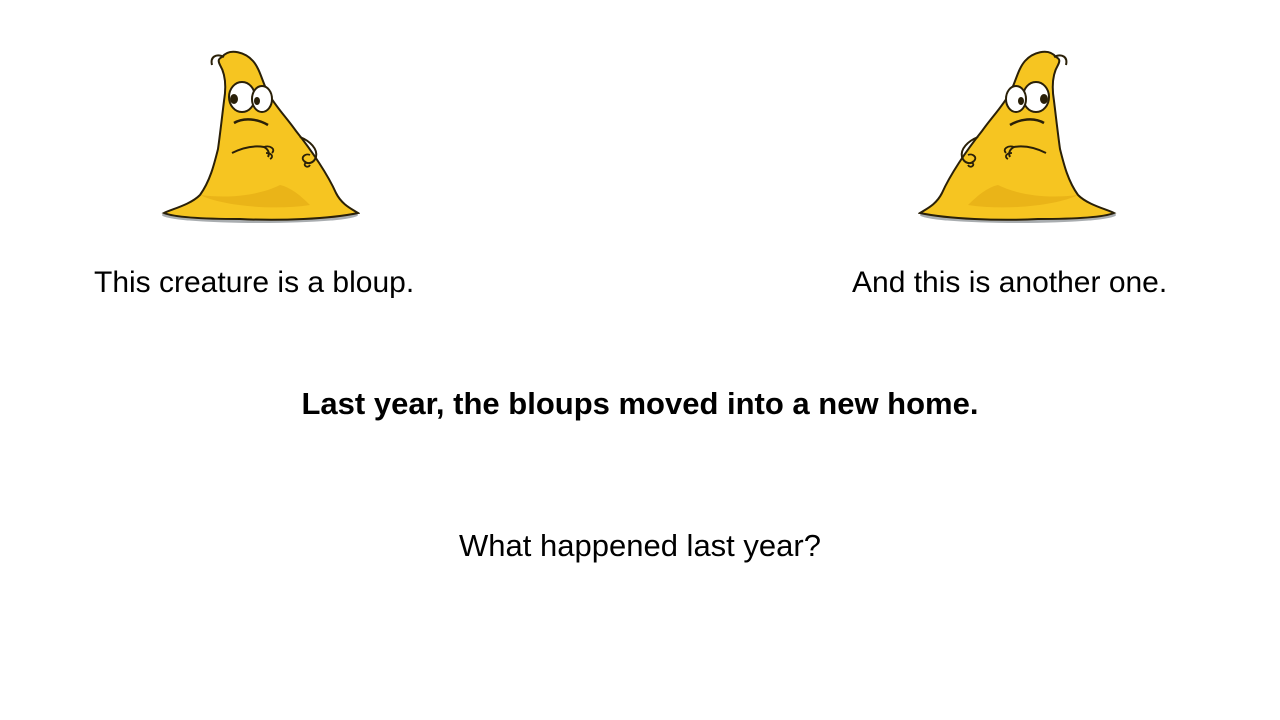 The width and height of the screenshot is (1280, 720). I want to click on bloup-creature-right-icon, so click(1018, 135).